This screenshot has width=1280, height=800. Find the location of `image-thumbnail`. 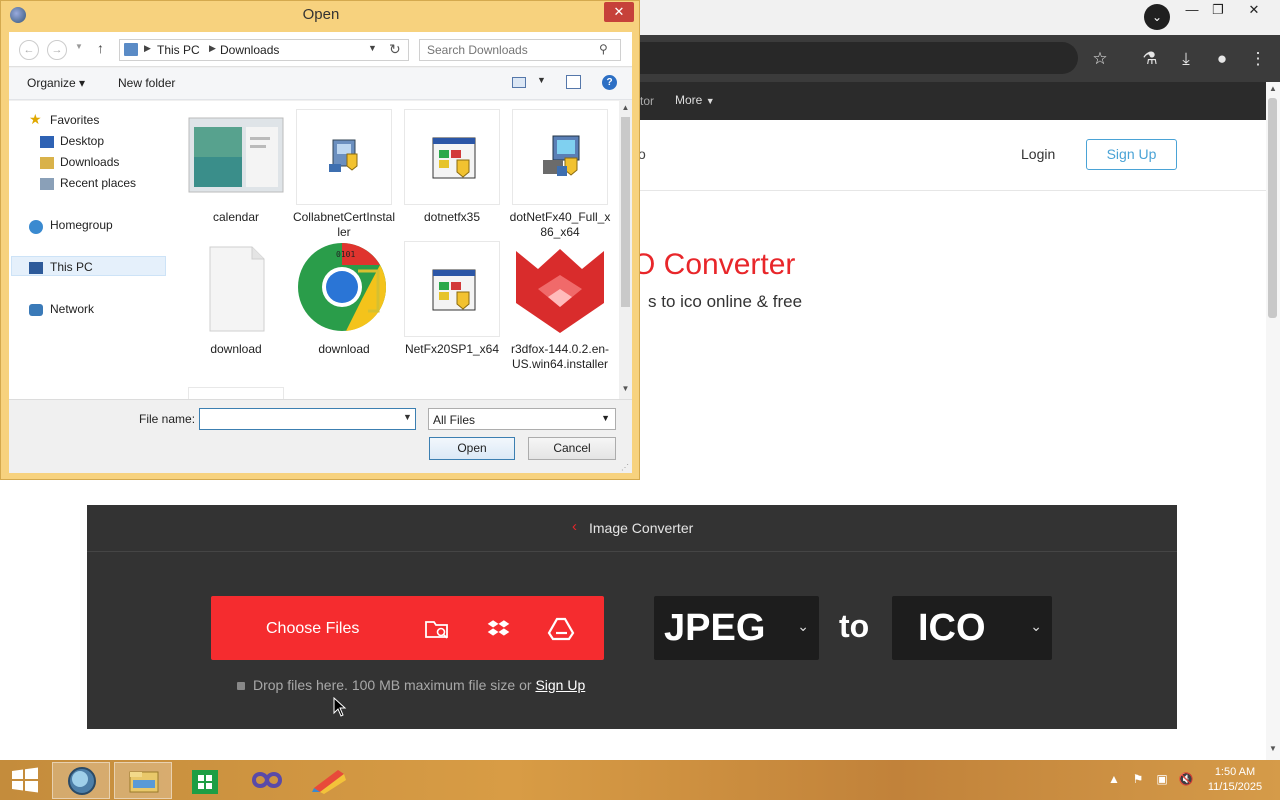

image-thumbnail is located at coordinates (236, 157).